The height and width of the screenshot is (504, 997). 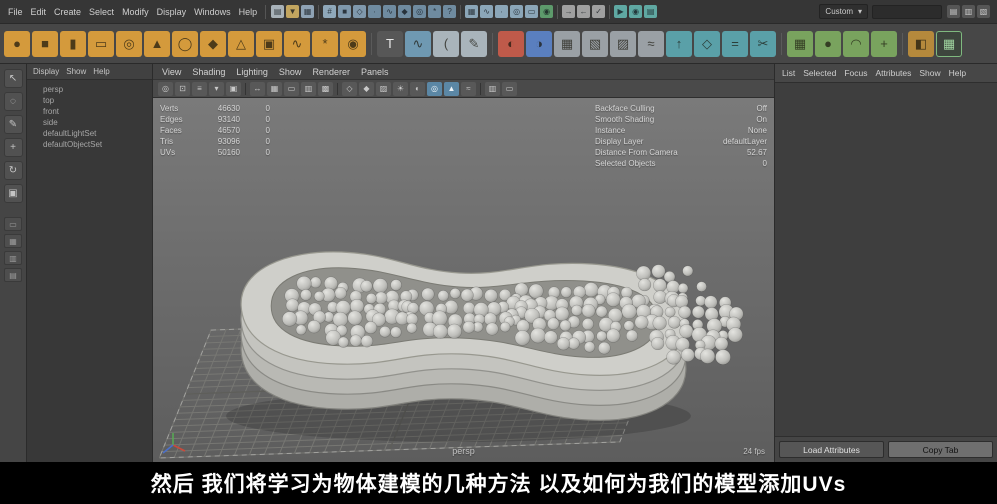 What do you see at coordinates (67, 12) in the screenshot?
I see `menu-create: Create` at bounding box center [67, 12].